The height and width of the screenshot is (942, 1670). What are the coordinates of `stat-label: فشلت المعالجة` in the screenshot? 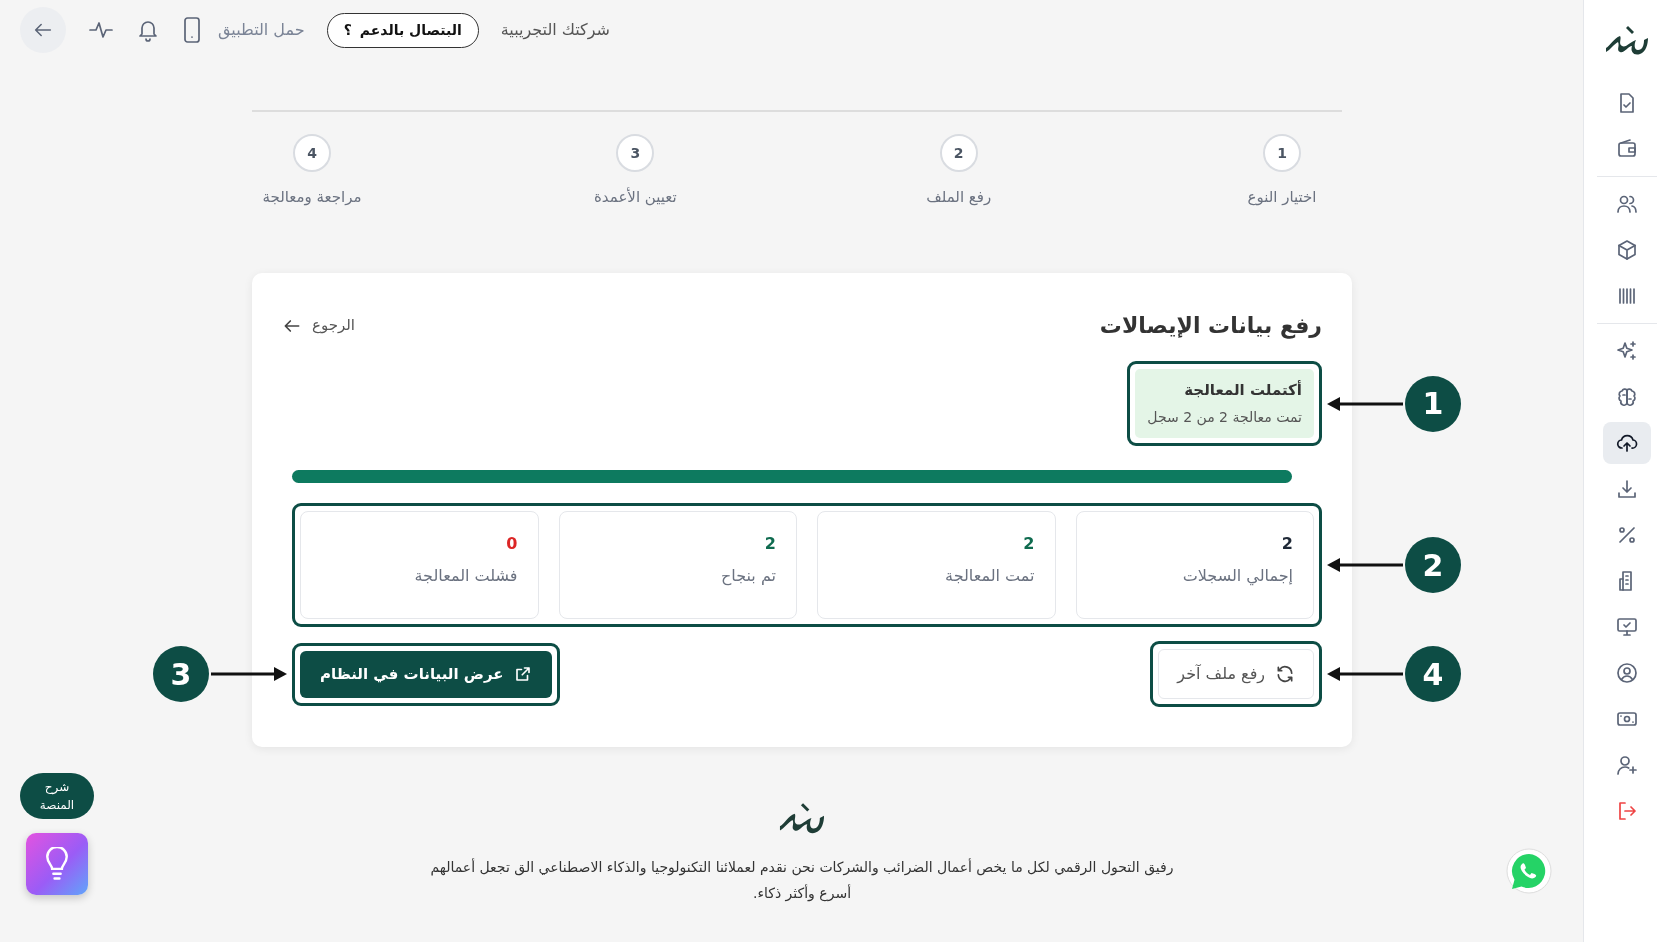 It's located at (465, 576).